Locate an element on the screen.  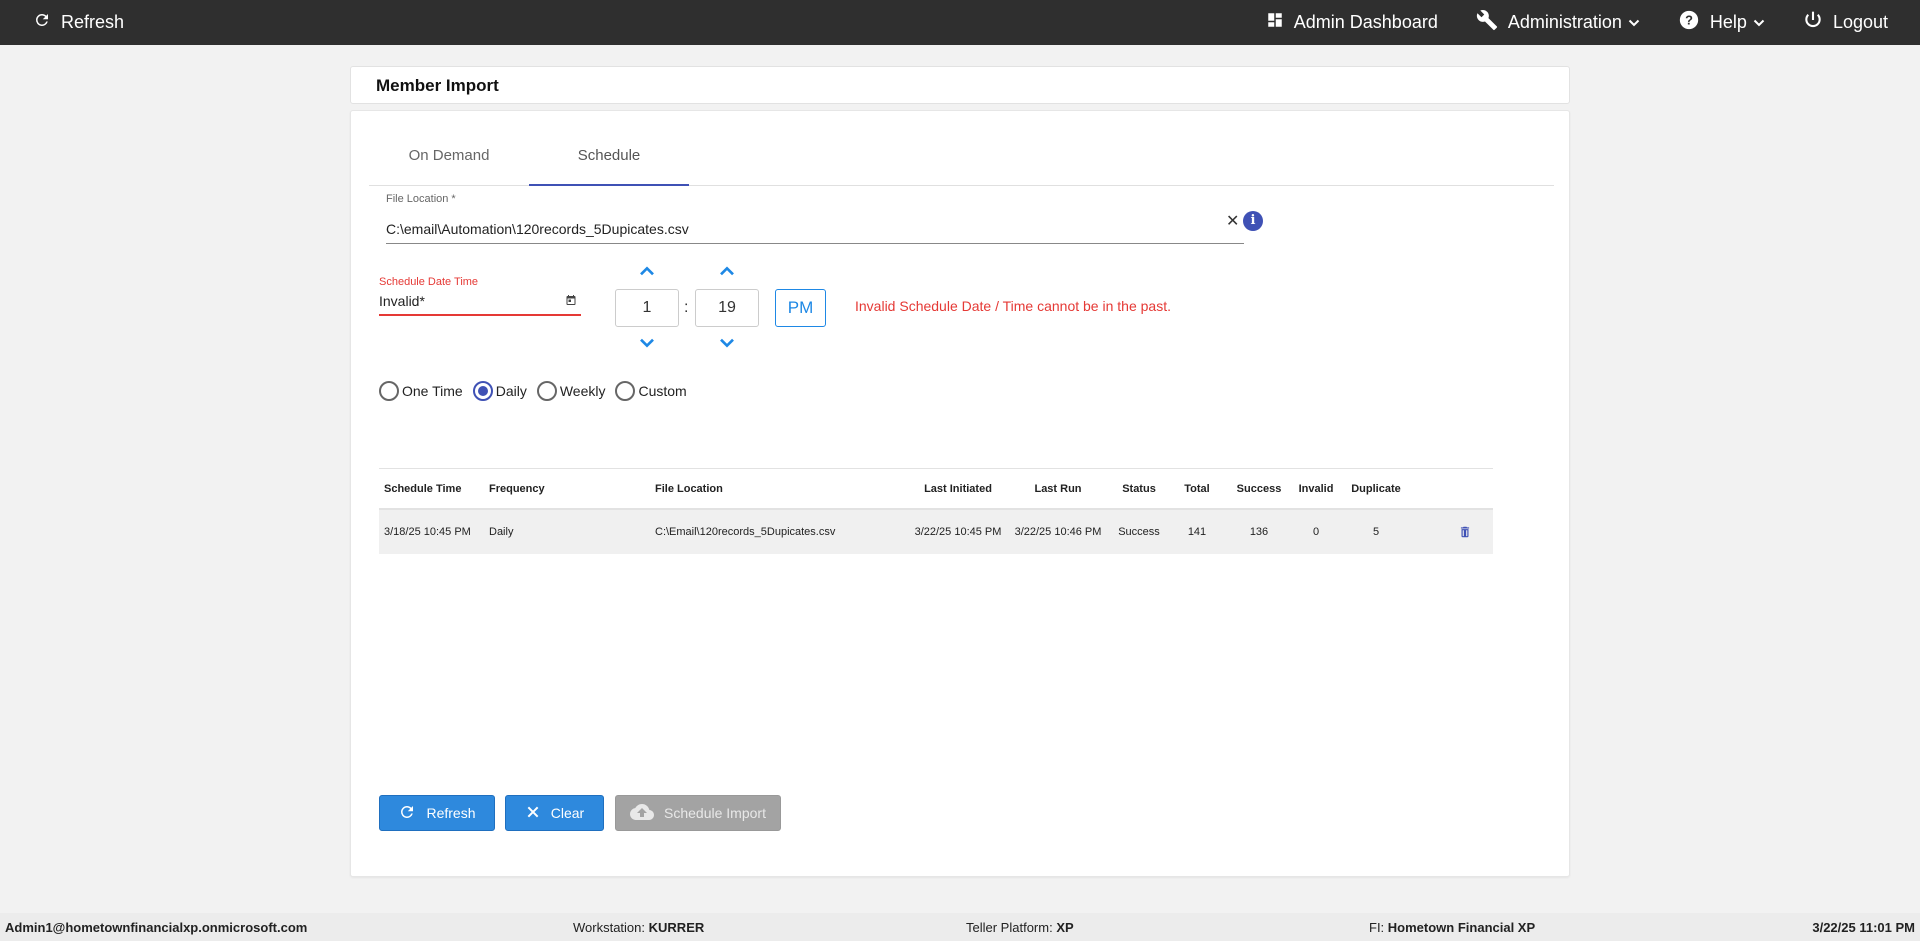
footer-workstation-value: KURRER is located at coordinates (676, 927).